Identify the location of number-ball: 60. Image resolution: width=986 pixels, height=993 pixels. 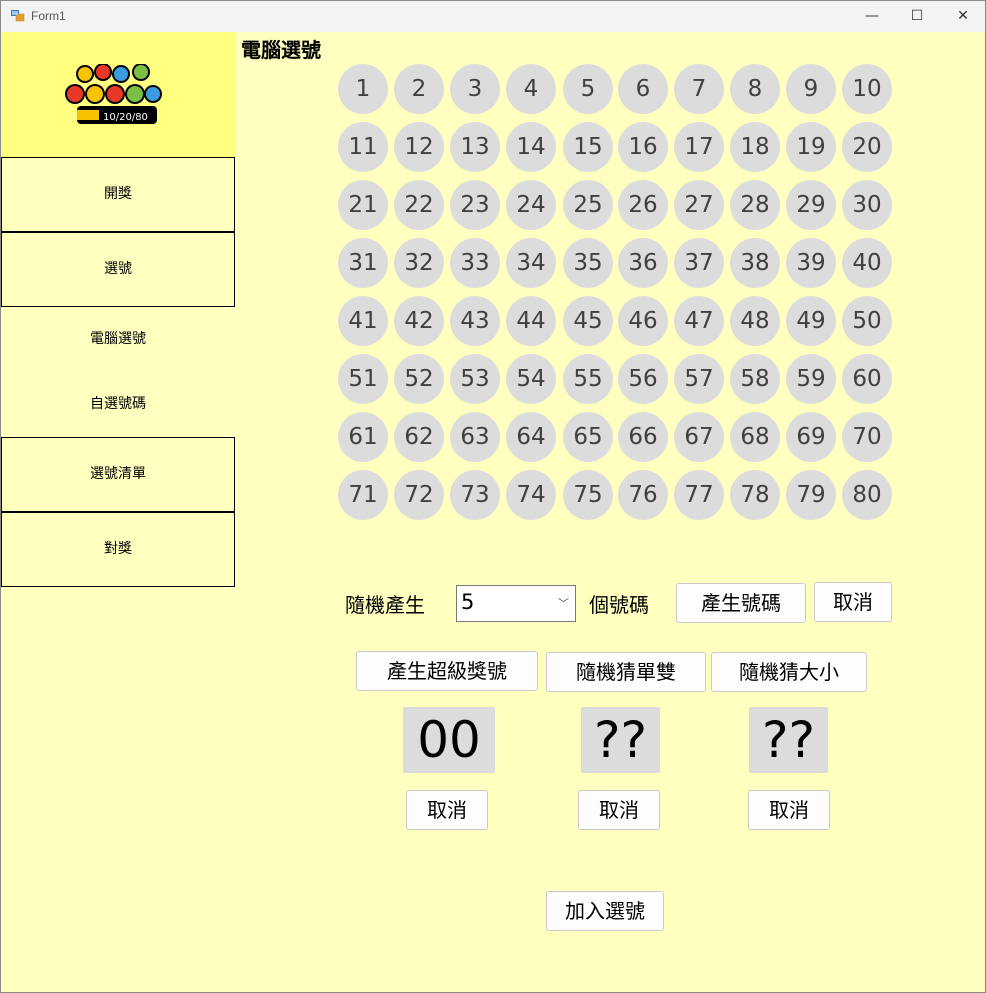
(867, 379).